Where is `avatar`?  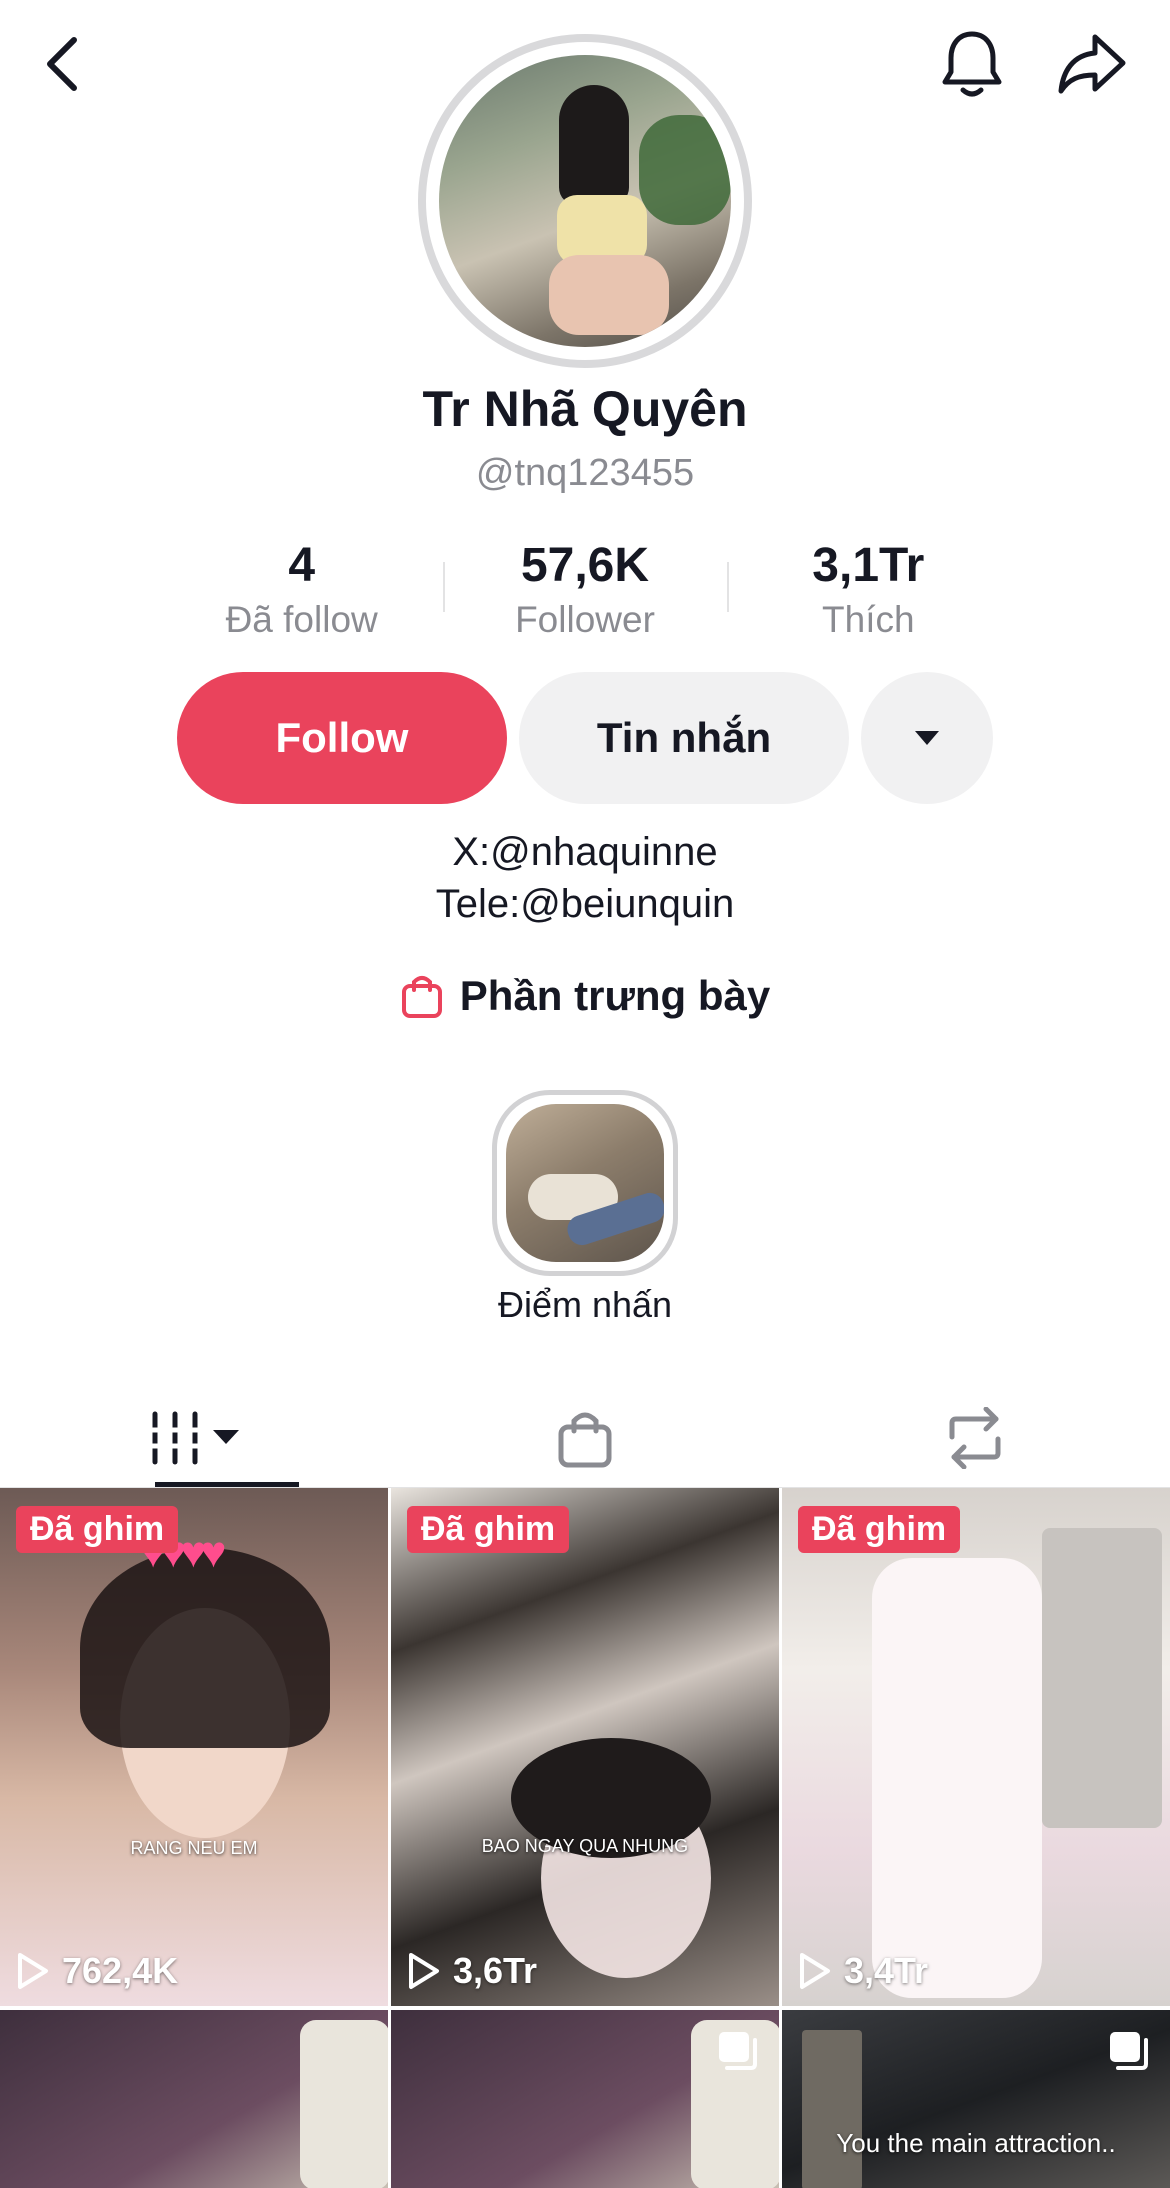 avatar is located at coordinates (585, 201).